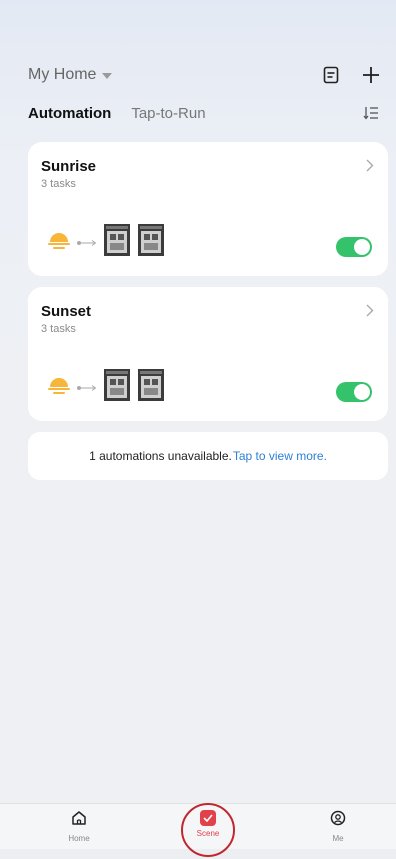 This screenshot has height=859, width=396. I want to click on add-icon, so click(371, 75).